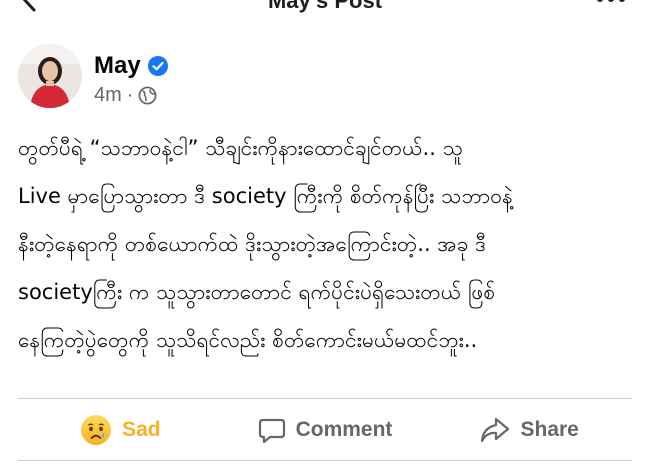 The width and height of the screenshot is (650, 467). Describe the element at coordinates (611, 3) in the screenshot. I see `more-icon` at that location.